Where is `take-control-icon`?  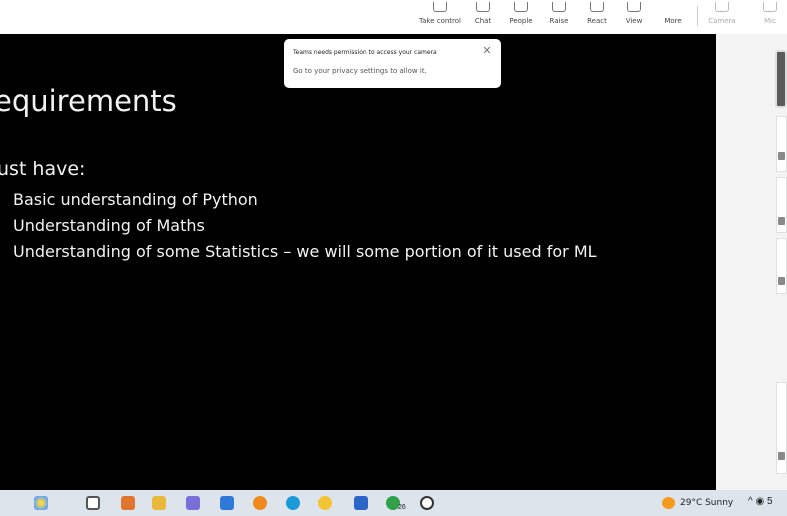
take-control-icon is located at coordinates (440, 7).